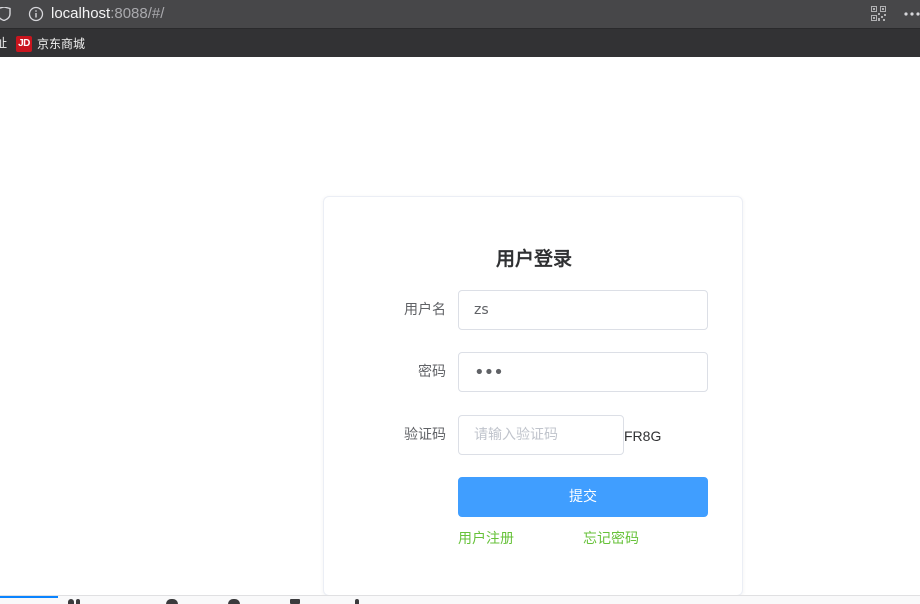  I want to click on forgot-password-link: 忘记密码, so click(611, 539).